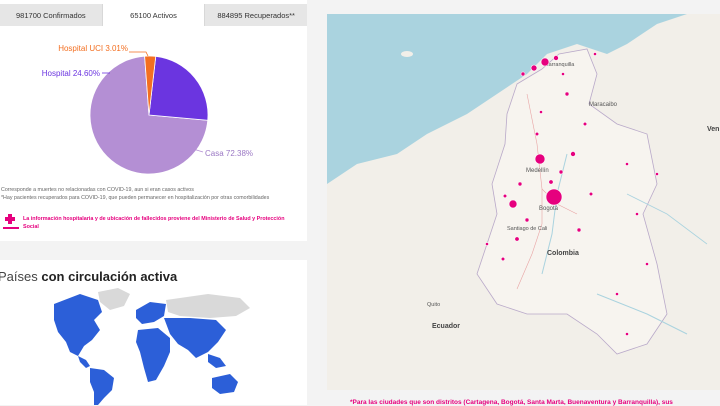 The width and height of the screenshot is (720, 406). What do you see at coordinates (208, 306) in the screenshot?
I see `russia-shape` at bounding box center [208, 306].